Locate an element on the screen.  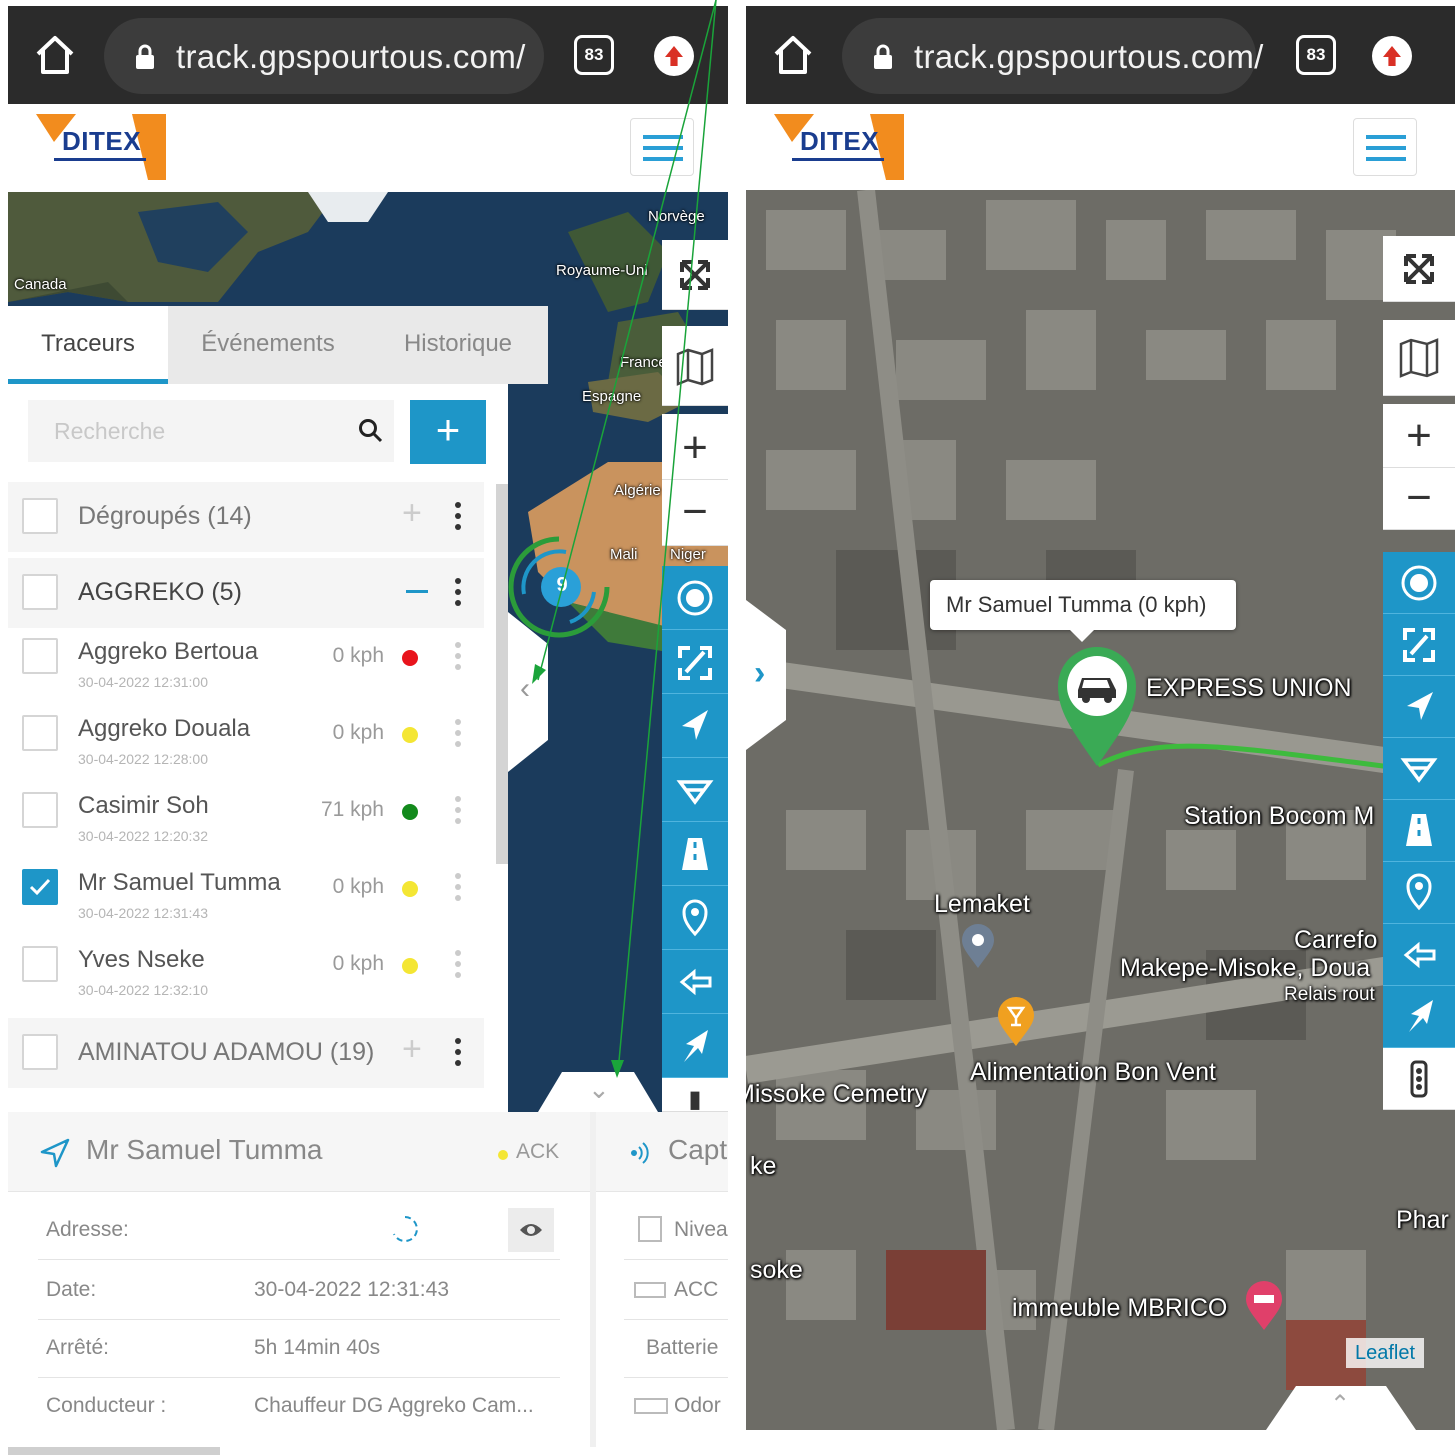
leaflet-attribution: Leaflet is located at coordinates (1385, 1353).